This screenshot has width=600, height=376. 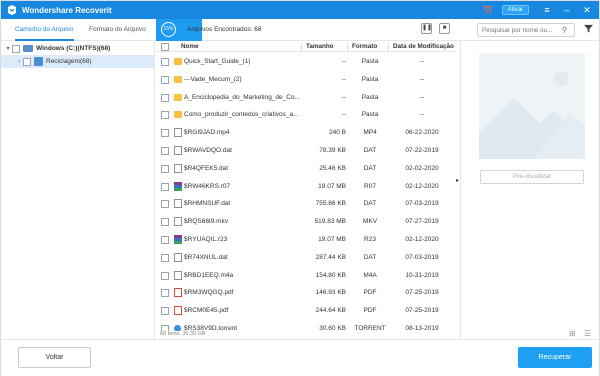 What do you see at coordinates (332, 186) in the screenshot?
I see `file-size: 19.07 MB` at bounding box center [332, 186].